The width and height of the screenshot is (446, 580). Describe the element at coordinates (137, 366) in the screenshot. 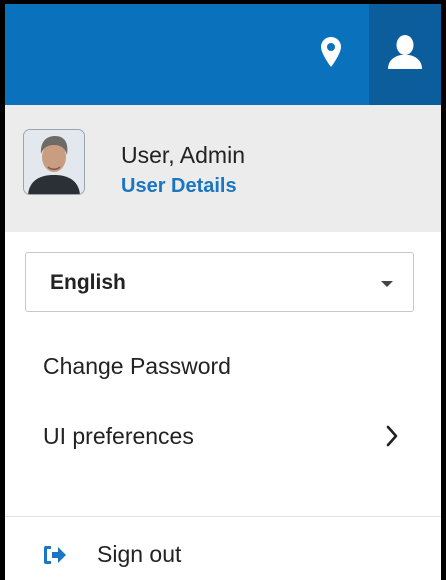

I see `change-password-label: Change Password` at that location.